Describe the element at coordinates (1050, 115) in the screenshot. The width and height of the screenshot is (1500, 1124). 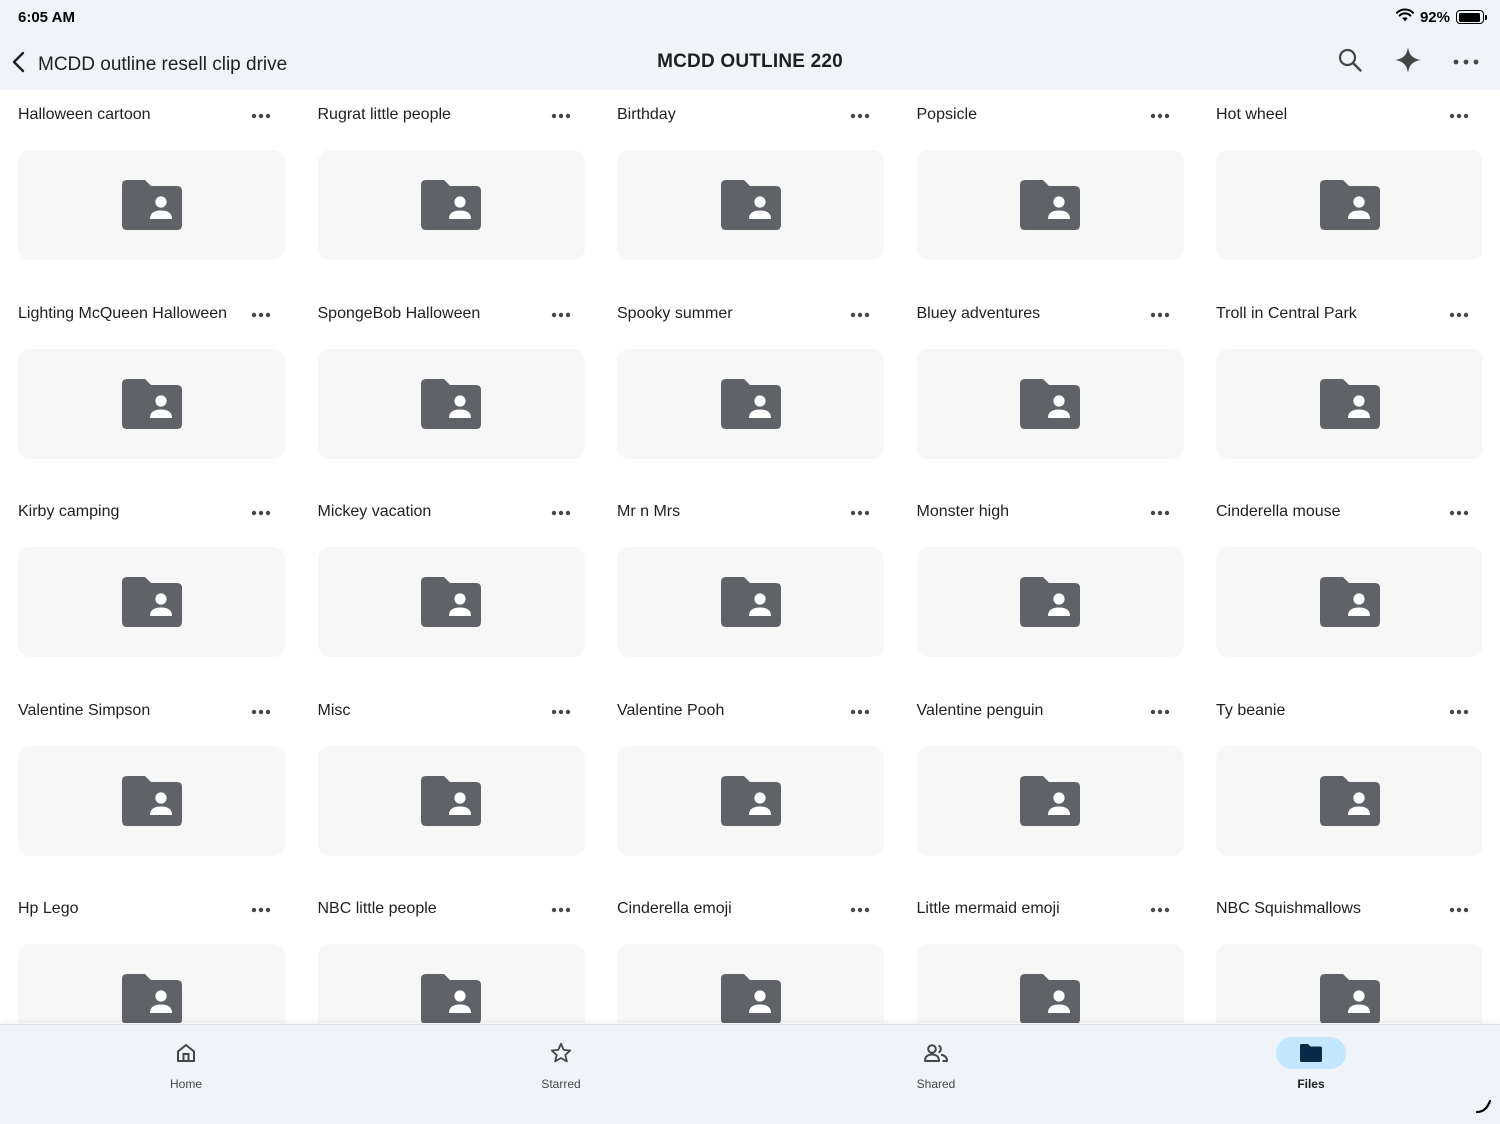
I see `folder-card-header: Popsicle` at that location.